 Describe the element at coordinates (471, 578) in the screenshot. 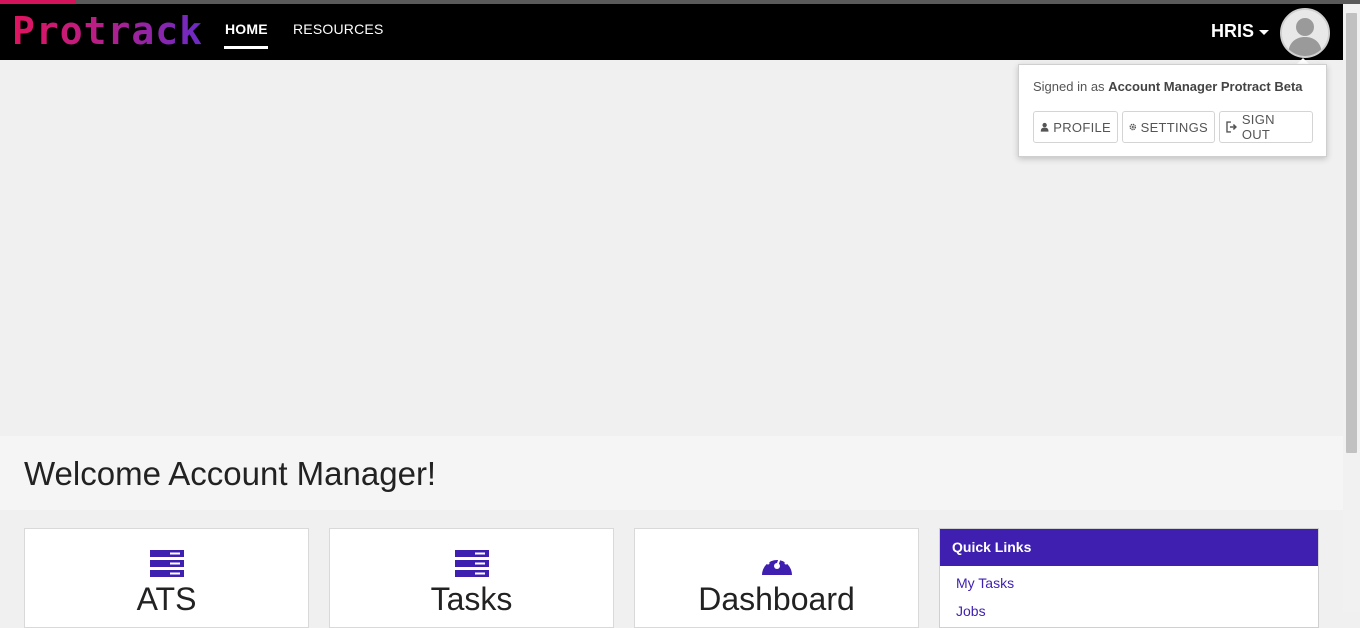

I see `tile-tasks: Tasks` at that location.